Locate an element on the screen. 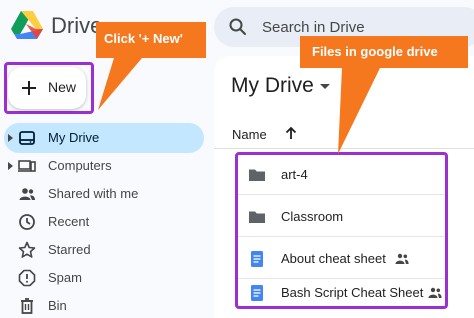 This screenshot has height=318, width=474. new-callout-text: Click '+ New' is located at coordinates (143, 38).